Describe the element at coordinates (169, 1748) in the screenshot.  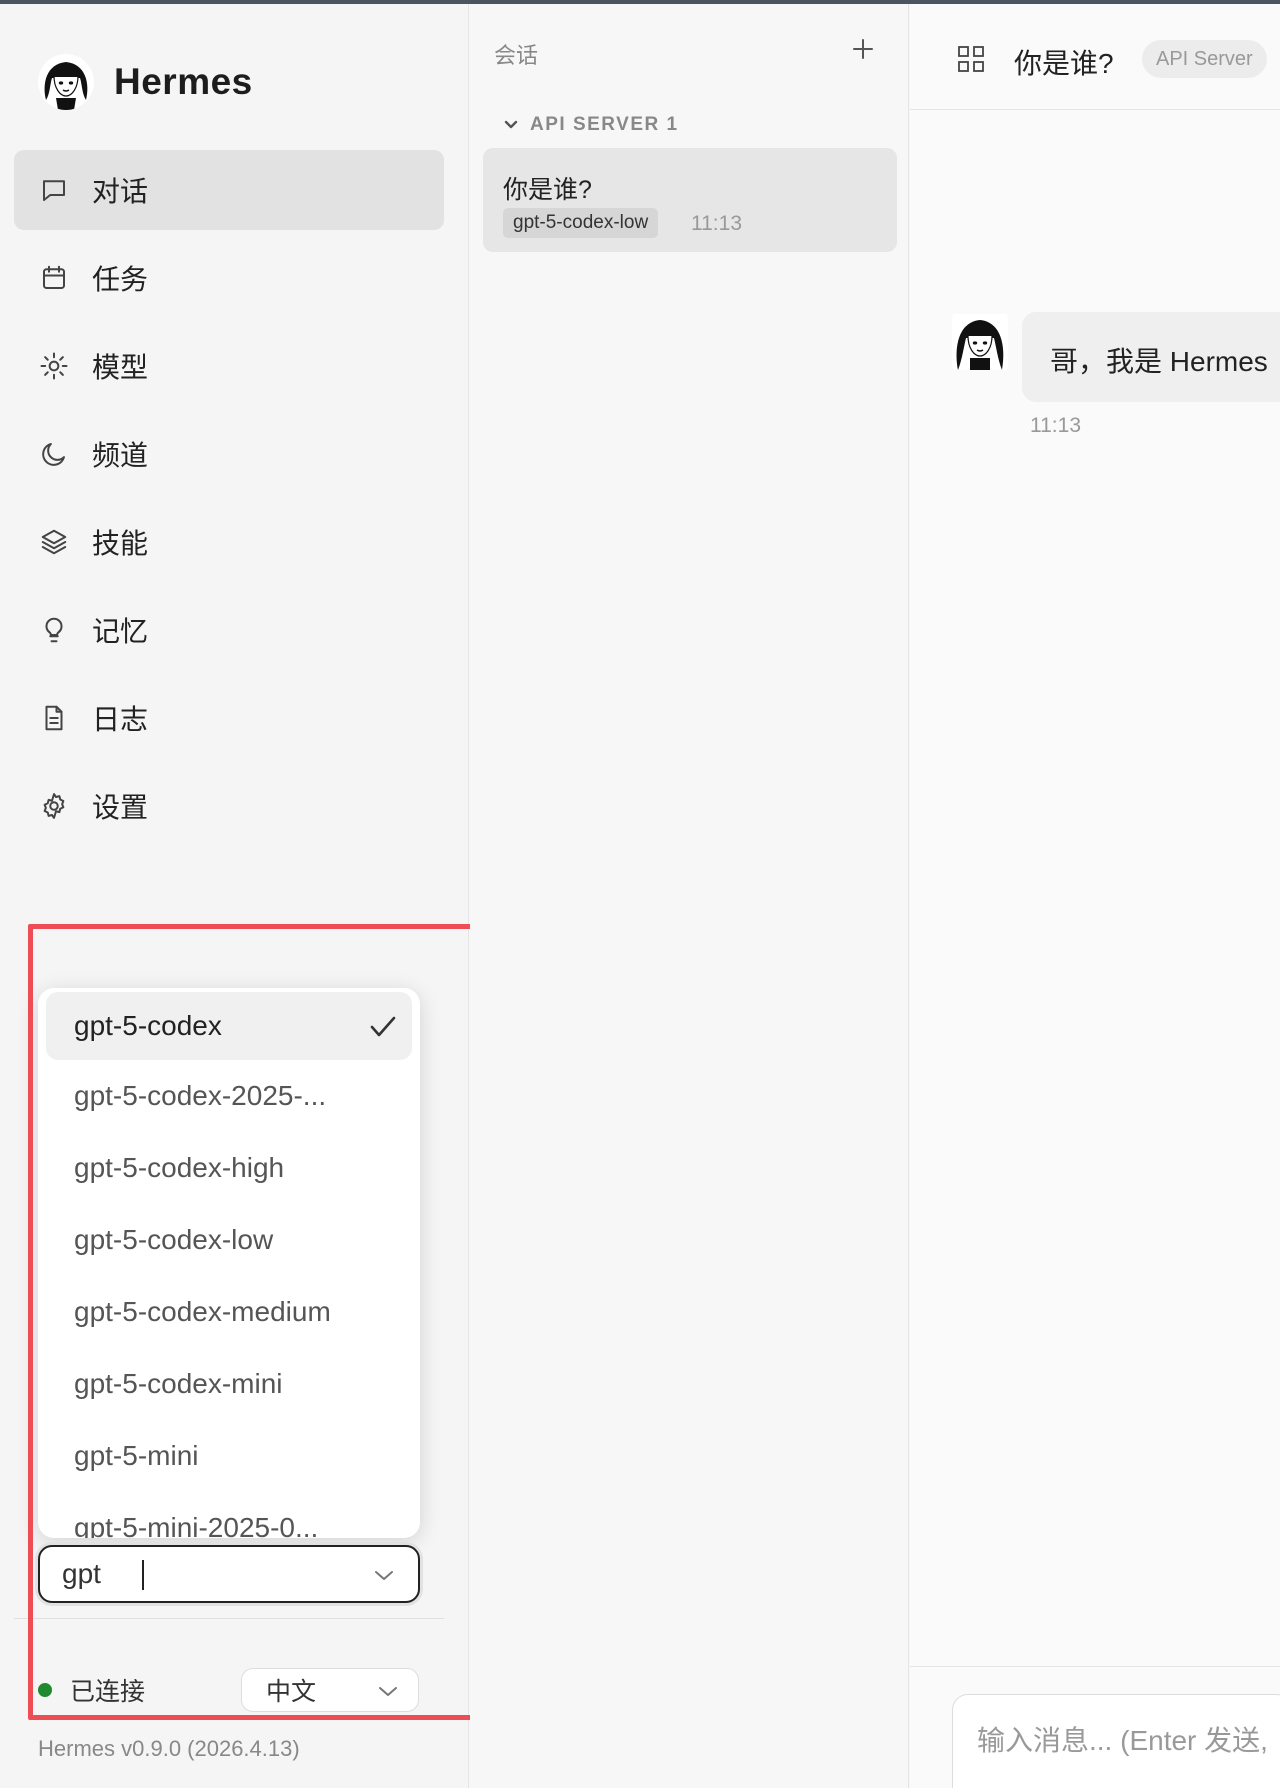
I see `app-version: Hermes v0.9.0 (2026.4.13)` at that location.